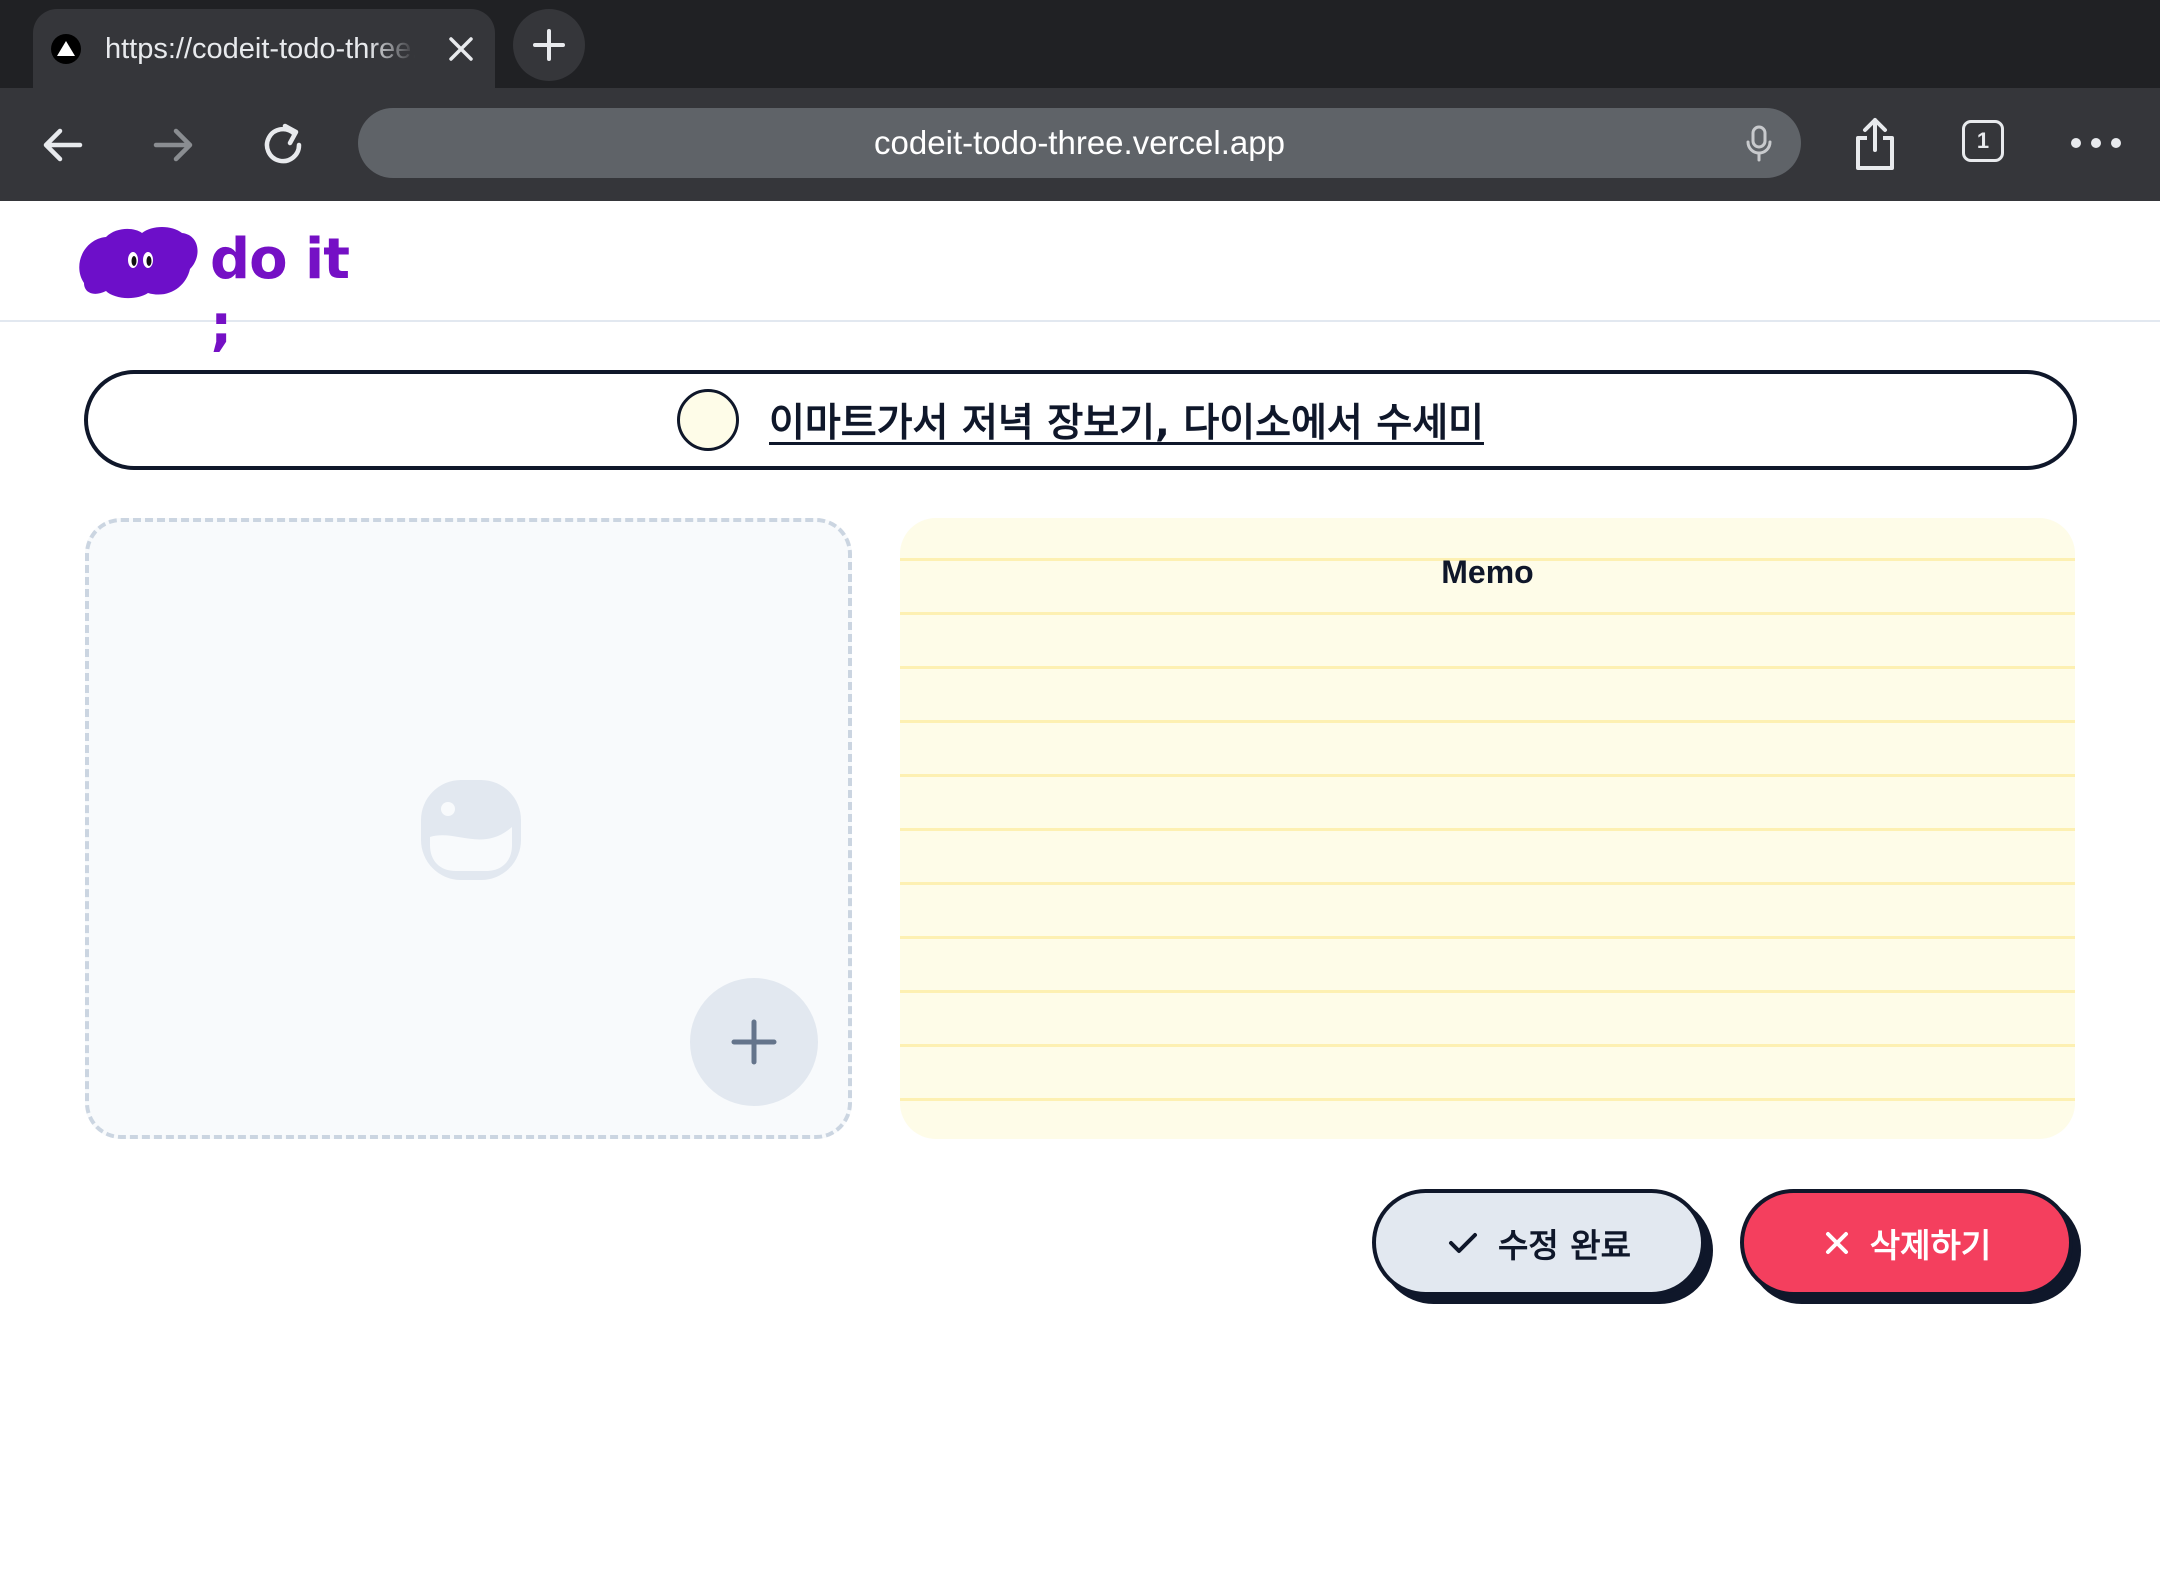 Image resolution: width=2160 pixels, height=1580 pixels. I want to click on logo: do it ;, so click(221, 291).